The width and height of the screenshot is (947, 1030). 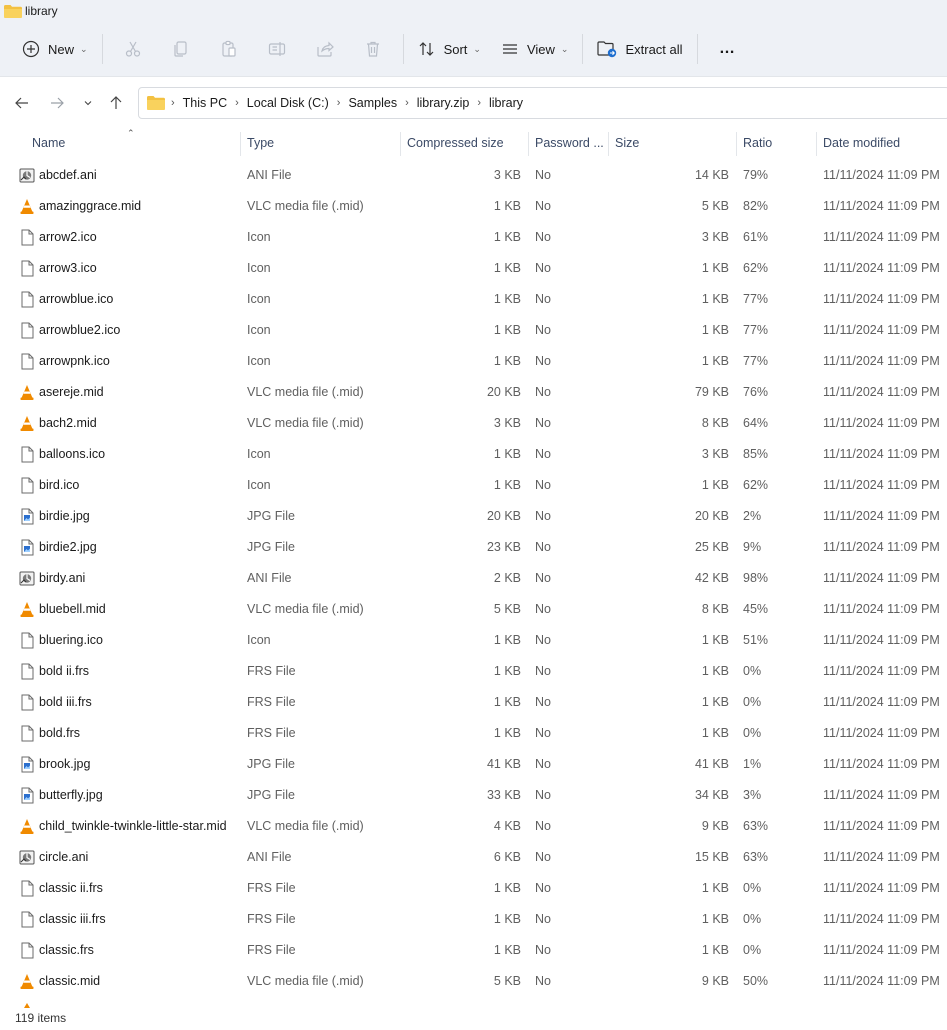 I want to click on forward-button, so click(x=57, y=103).